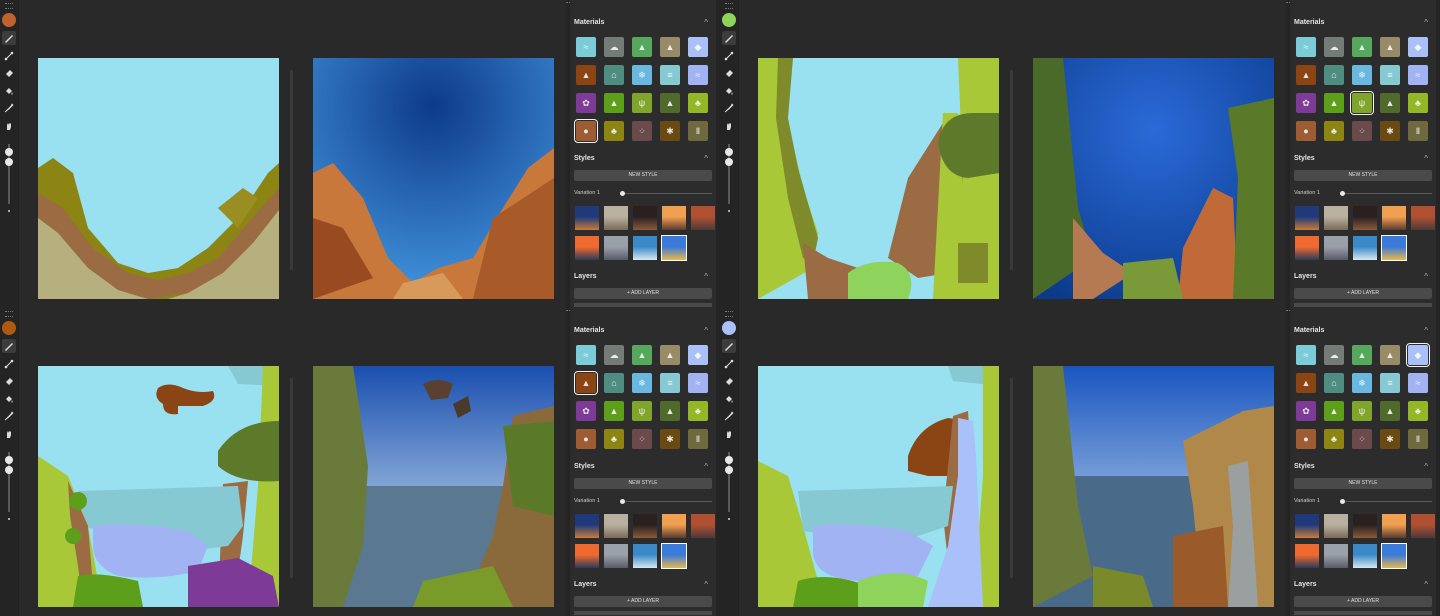 This screenshot has height=616, width=1440. I want to click on fill-tool-icon, so click(9, 399).